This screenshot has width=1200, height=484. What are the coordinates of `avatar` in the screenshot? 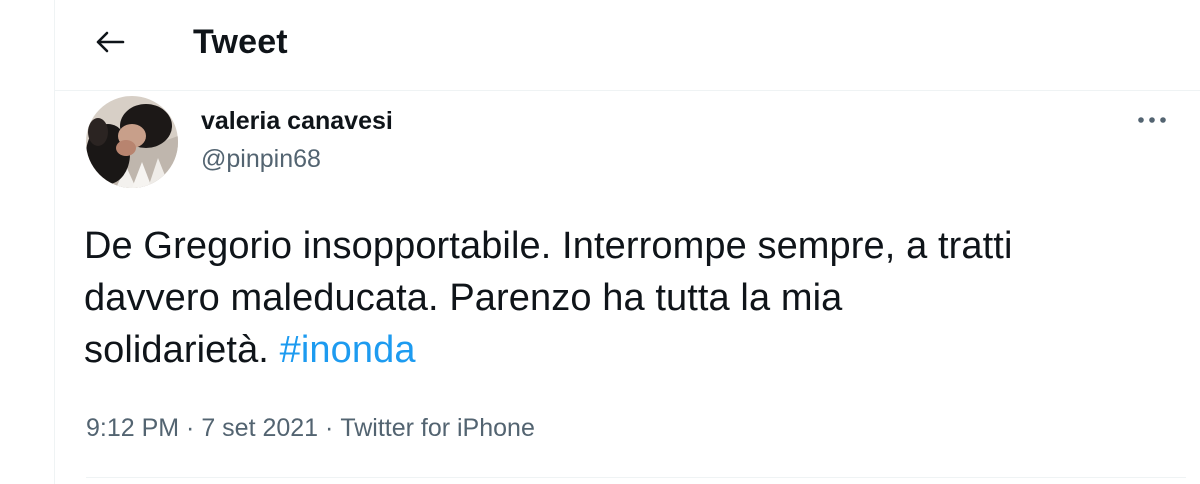 It's located at (132, 142).